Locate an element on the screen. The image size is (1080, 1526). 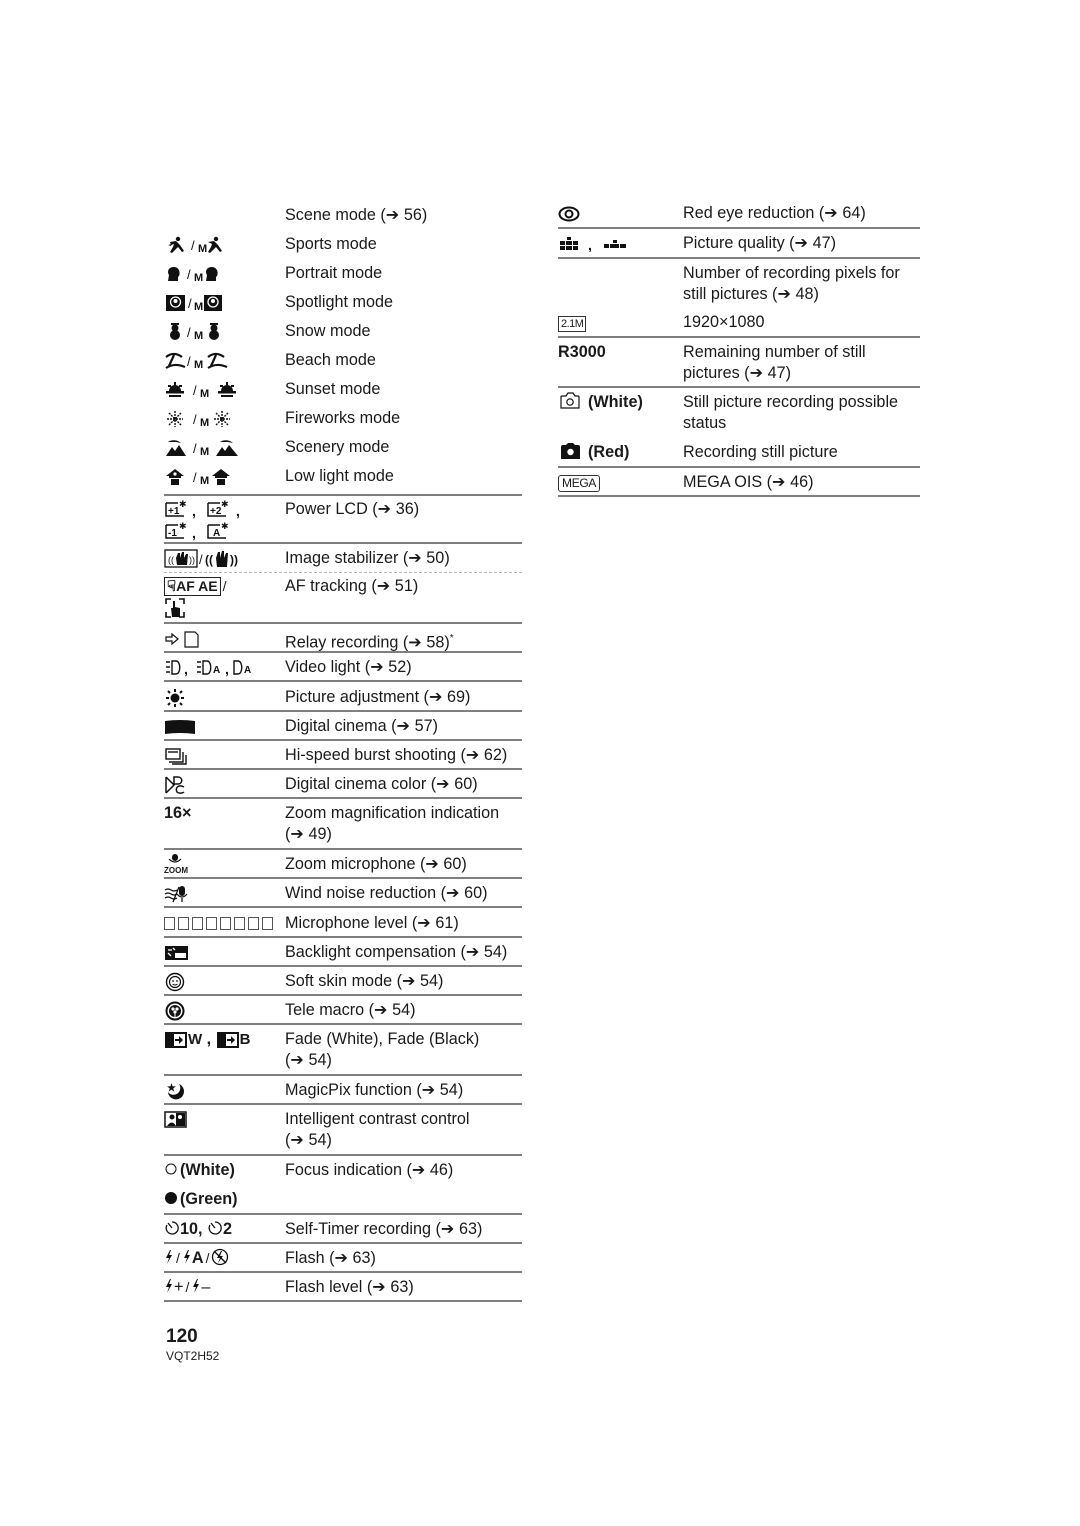
row-text: Flash level (➔ 63) is located at coordinates (349, 1287).